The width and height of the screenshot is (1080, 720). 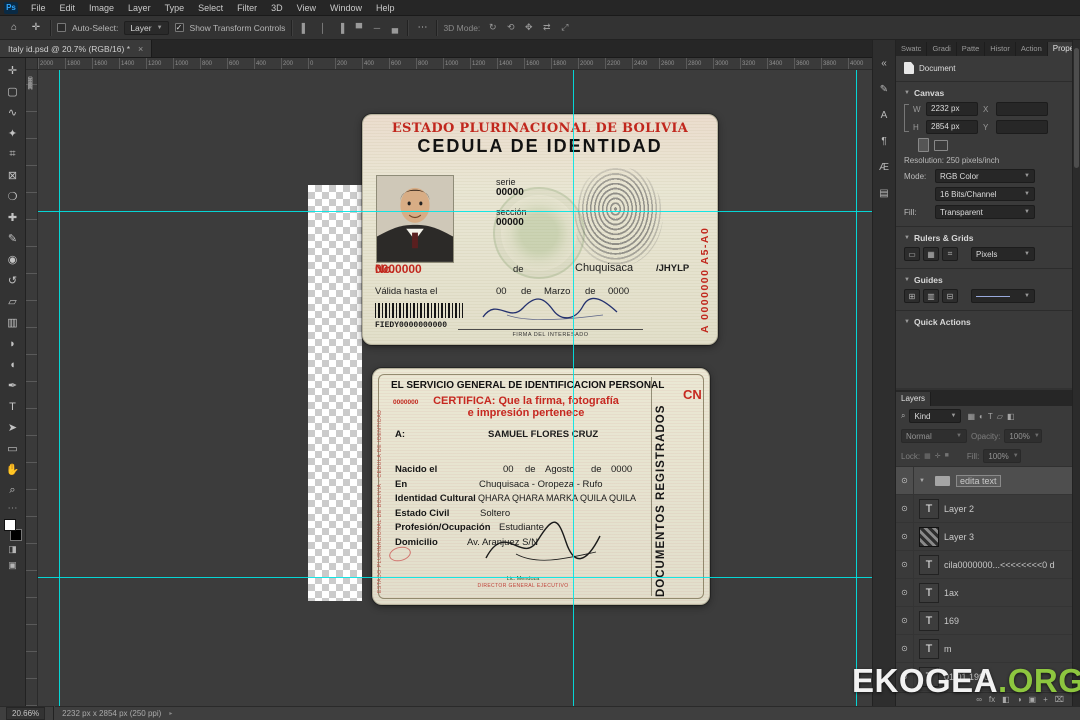 What do you see at coordinates (358, 28) in the screenshot?
I see `align-top-icon: ▀` at bounding box center [358, 28].